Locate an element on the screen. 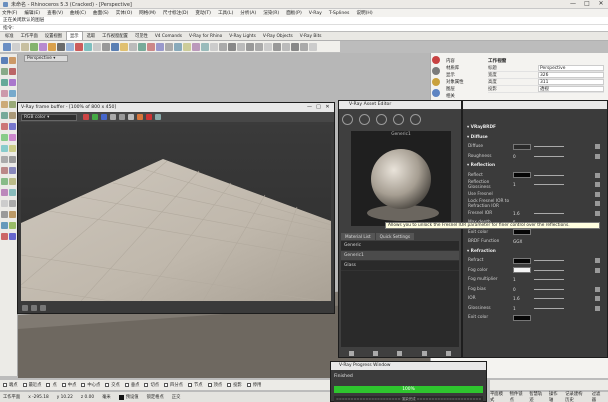 This screenshot has width=608, height=402. menu-item: 尺寸标注(D) is located at coordinates (176, 13).